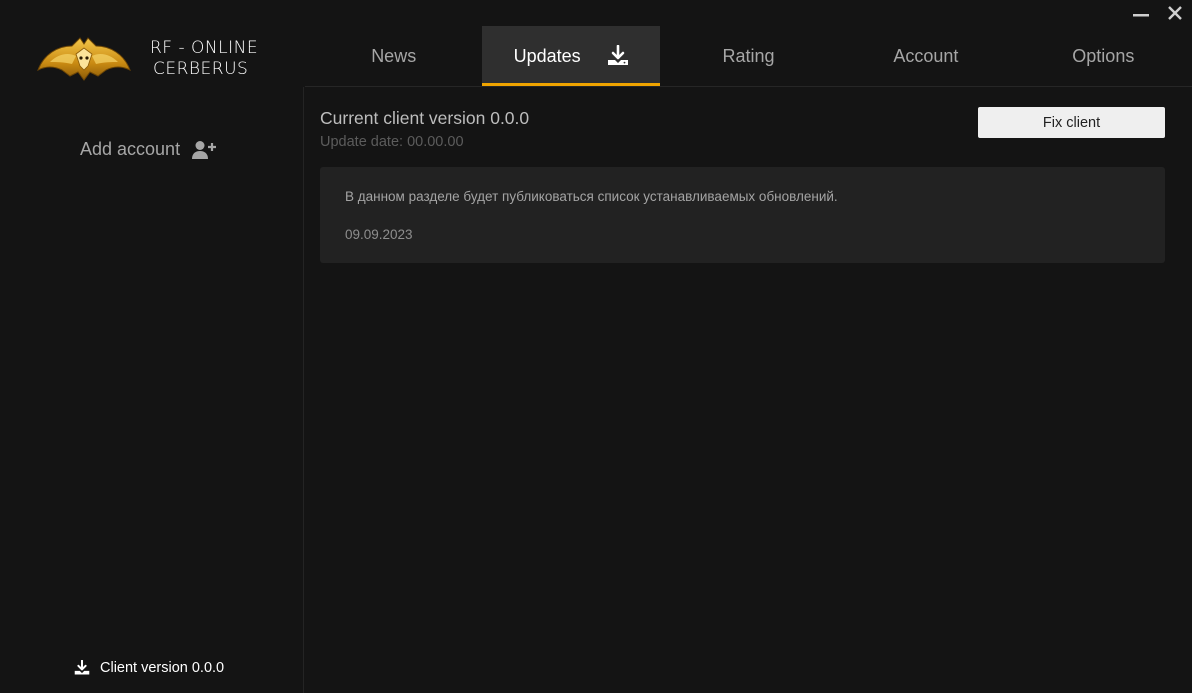  I want to click on main-tabs: News Updates Rating Account Options, so click(748, 56).